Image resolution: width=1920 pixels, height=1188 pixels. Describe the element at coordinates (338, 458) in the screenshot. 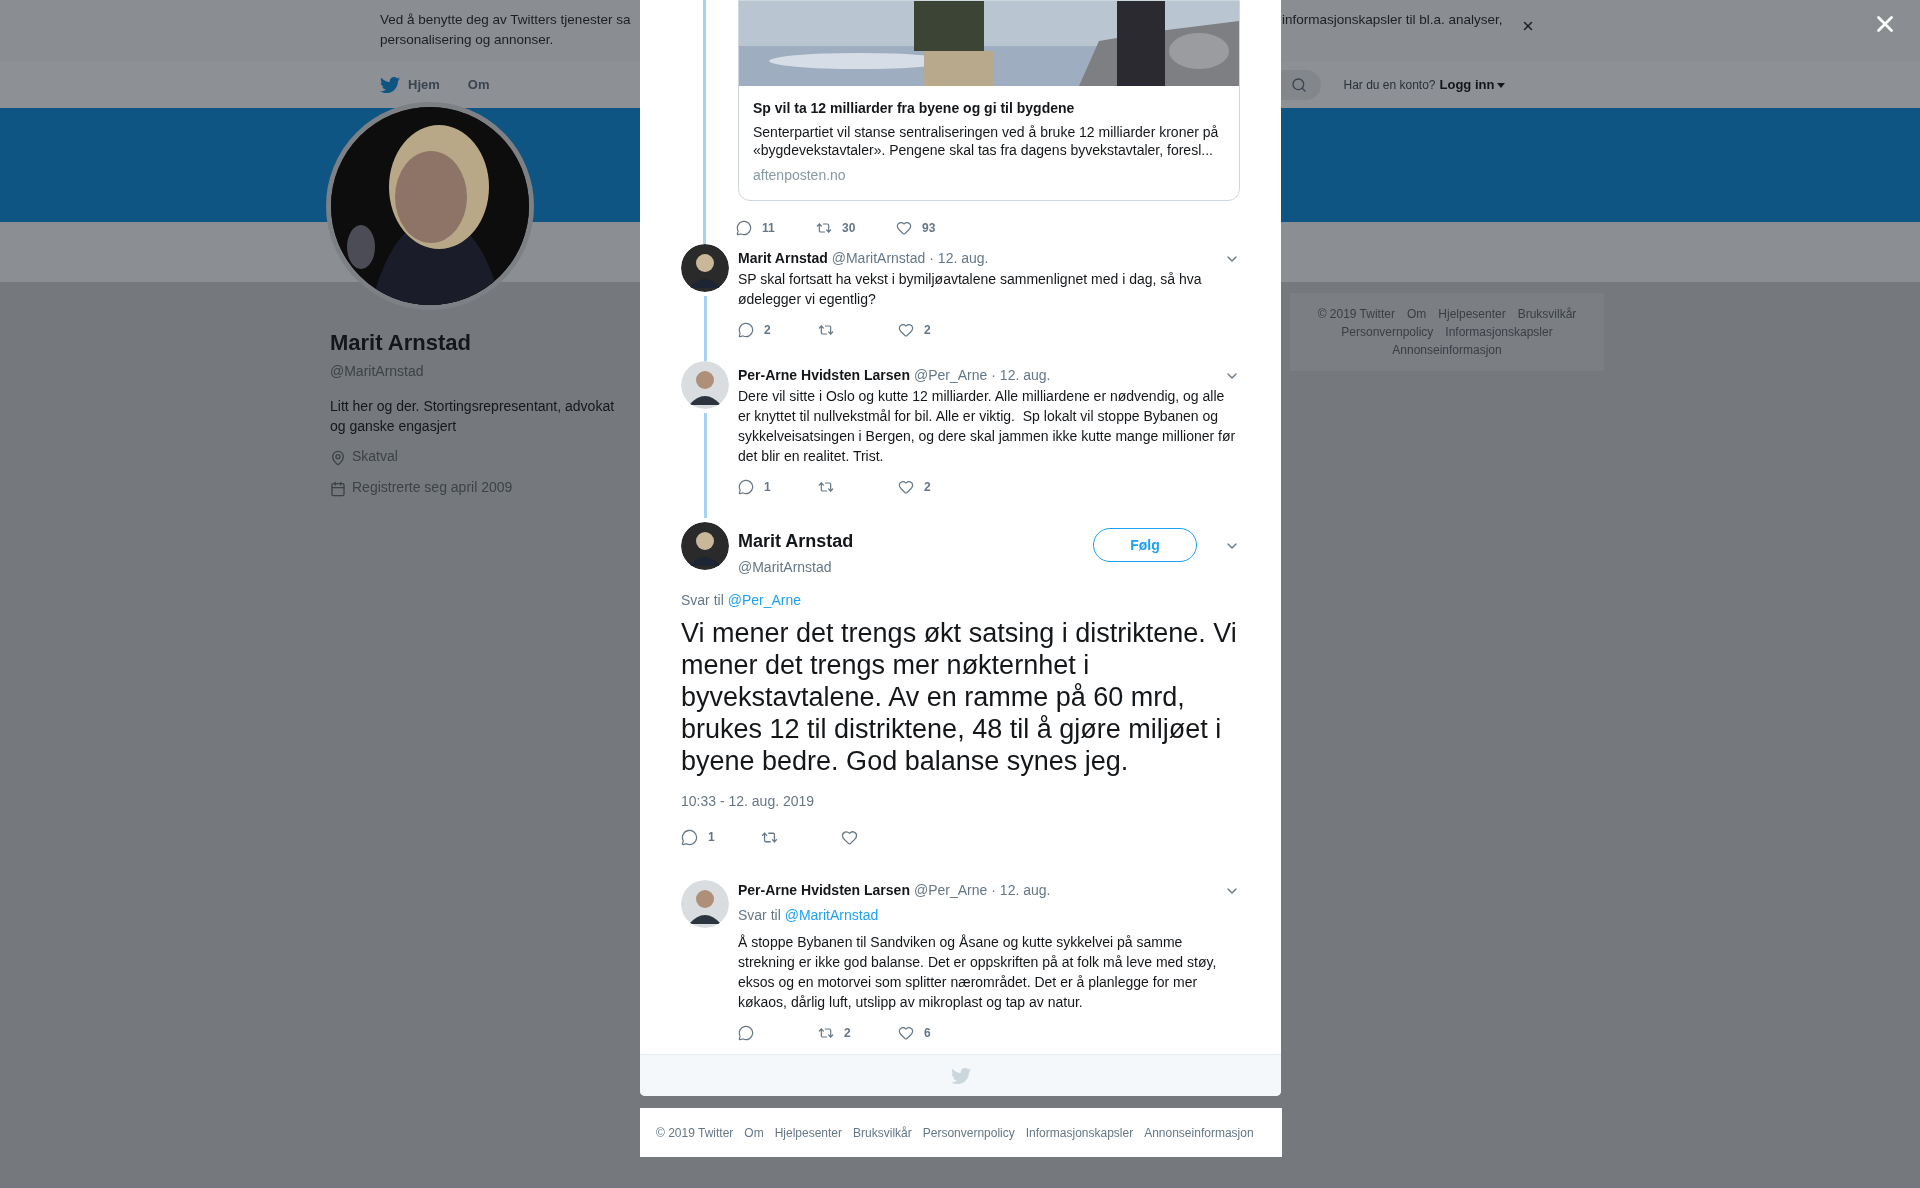

I see `location-pin-icon` at that location.